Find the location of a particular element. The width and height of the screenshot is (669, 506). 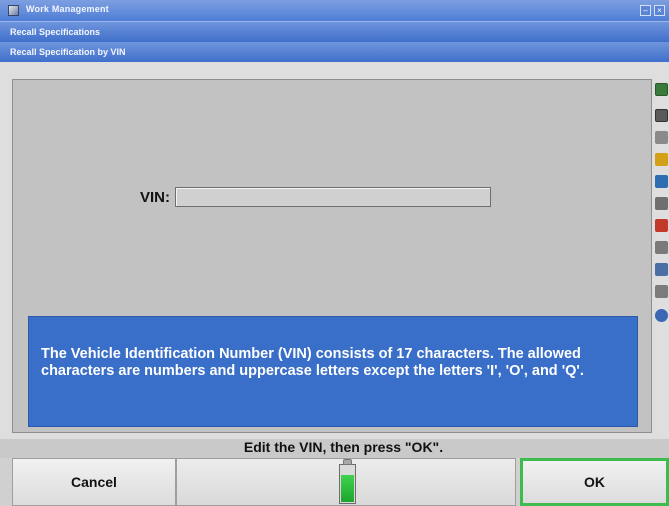

help-icon is located at coordinates (661, 89).